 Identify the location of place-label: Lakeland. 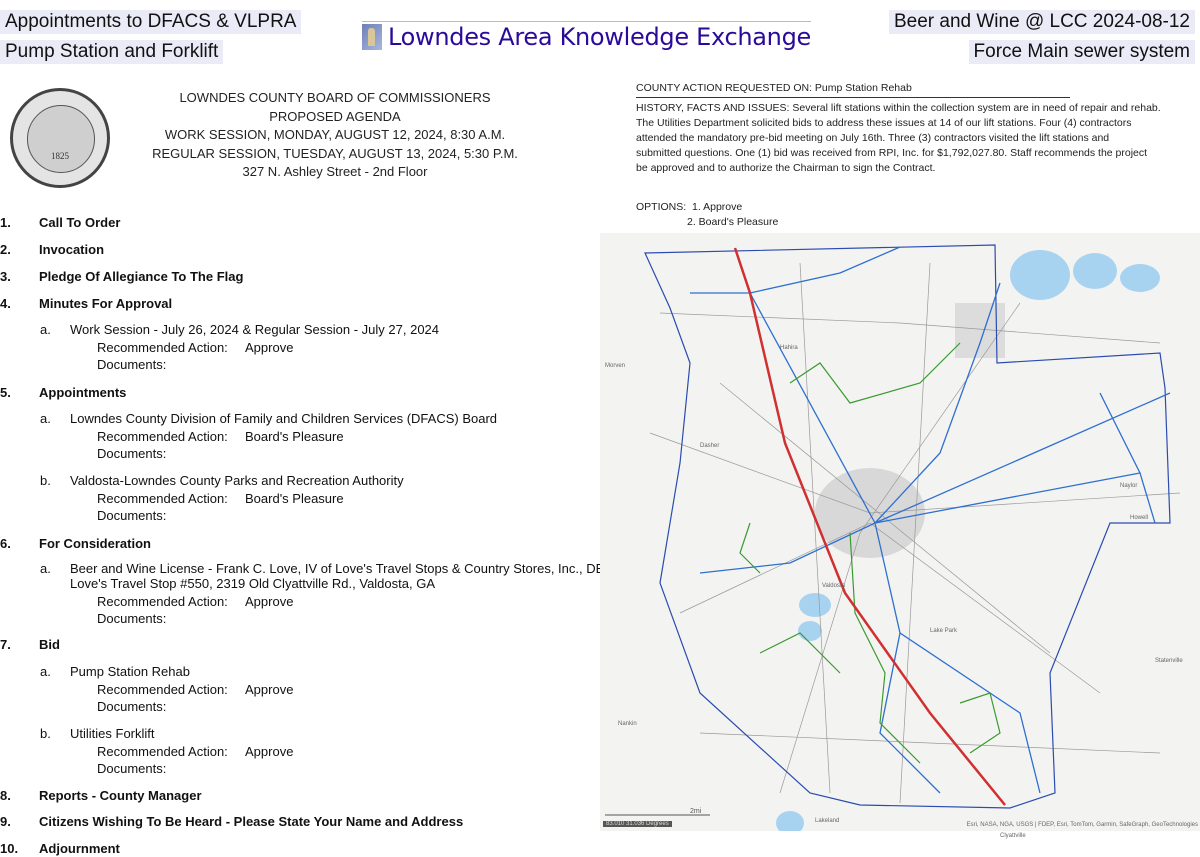
(827, 821).